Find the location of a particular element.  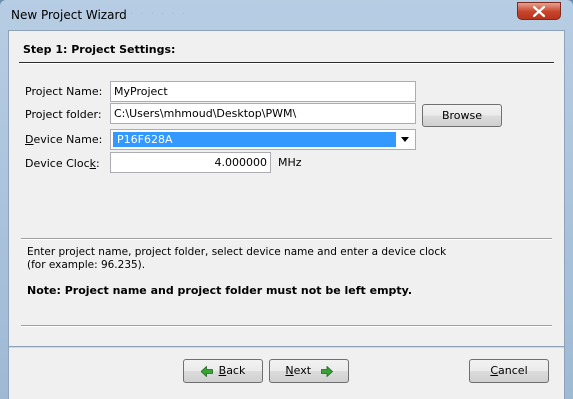

project-name-input: MyProject is located at coordinates (263, 91).